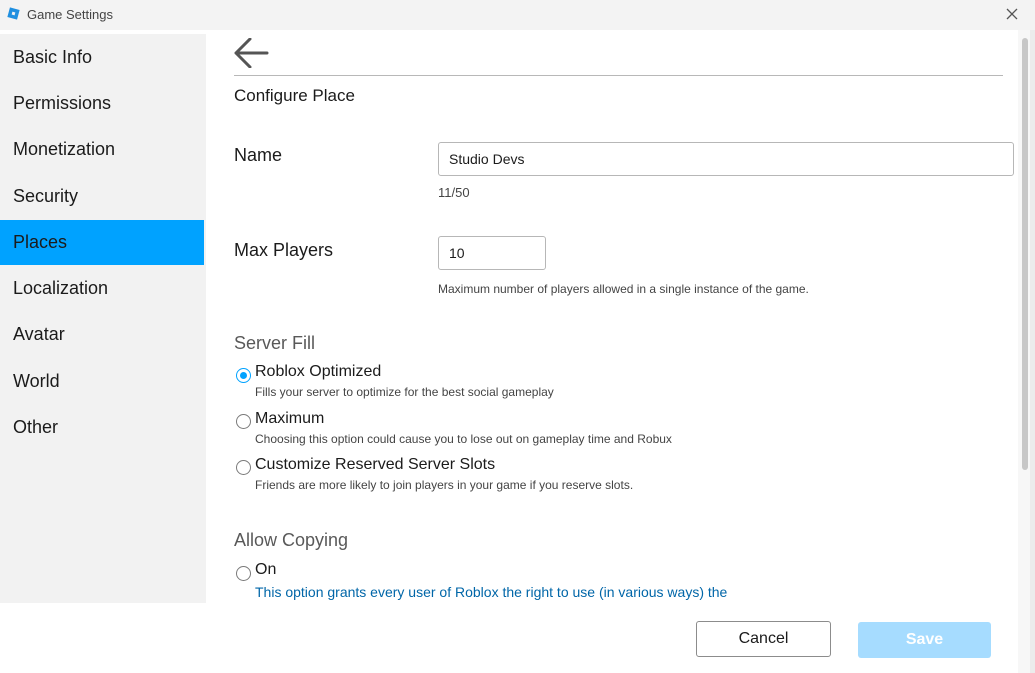 This screenshot has height=673, width=1035. I want to click on allow-copying-heading: Allow Copying, so click(291, 540).